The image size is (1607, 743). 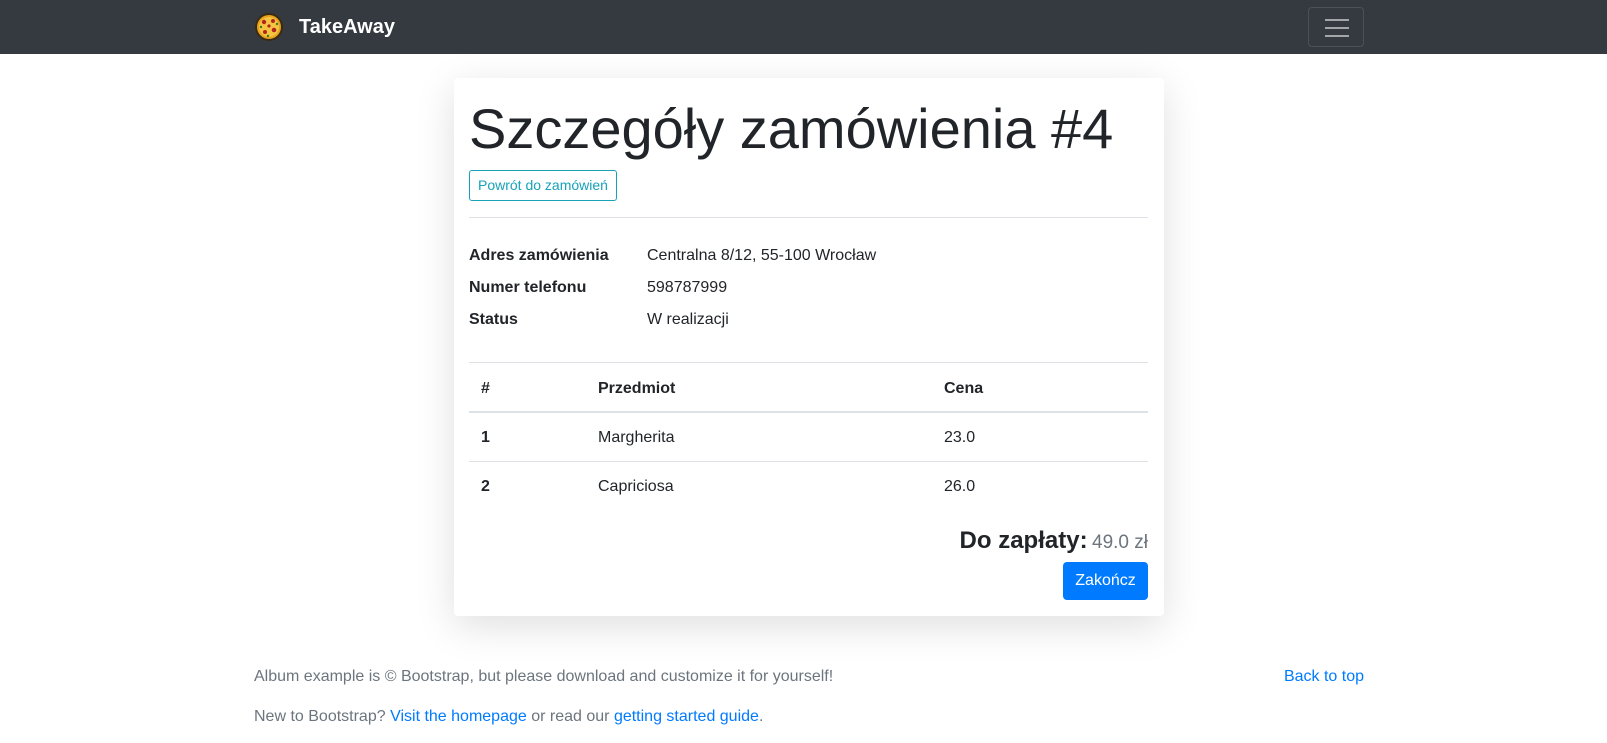 I want to click on divider, so click(x=808, y=217).